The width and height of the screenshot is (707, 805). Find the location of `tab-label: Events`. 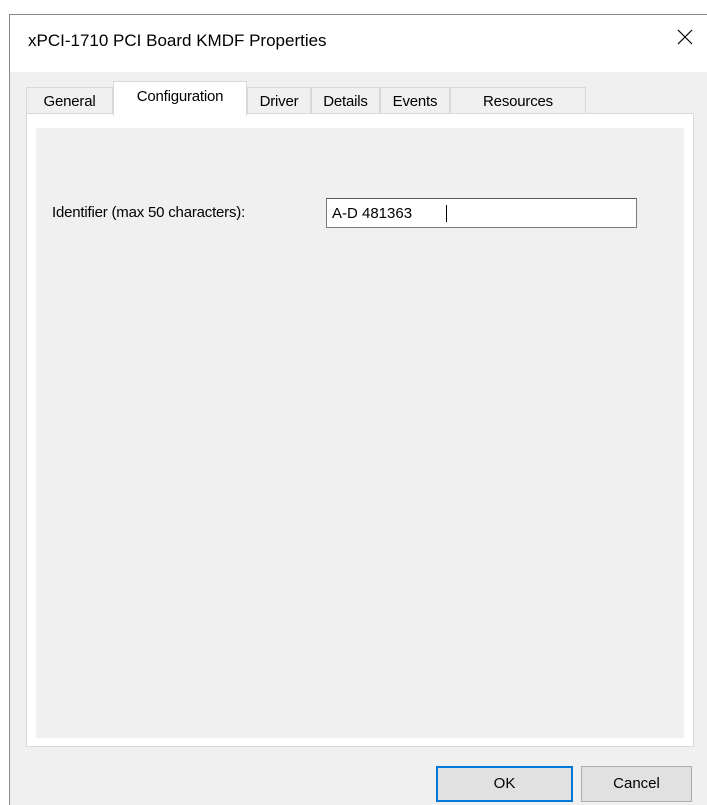

tab-label: Events is located at coordinates (415, 101).